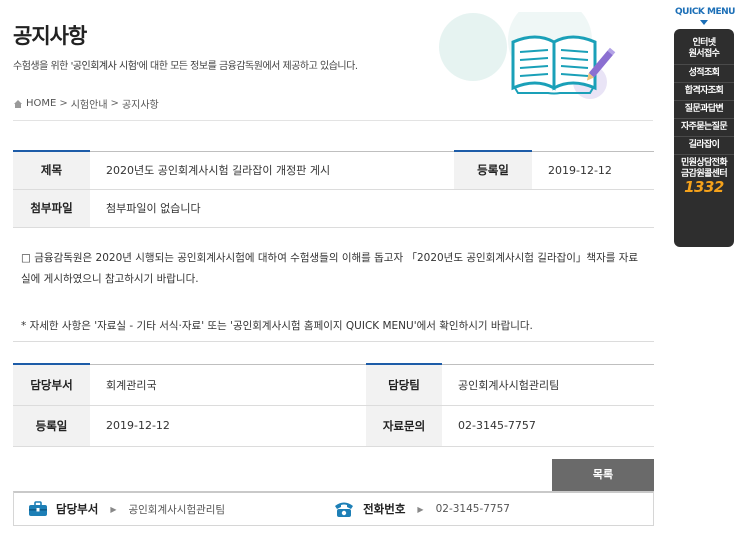 The height and width of the screenshot is (549, 741). Describe the element at coordinates (603, 475) in the screenshot. I see `list-button: 목록` at that location.